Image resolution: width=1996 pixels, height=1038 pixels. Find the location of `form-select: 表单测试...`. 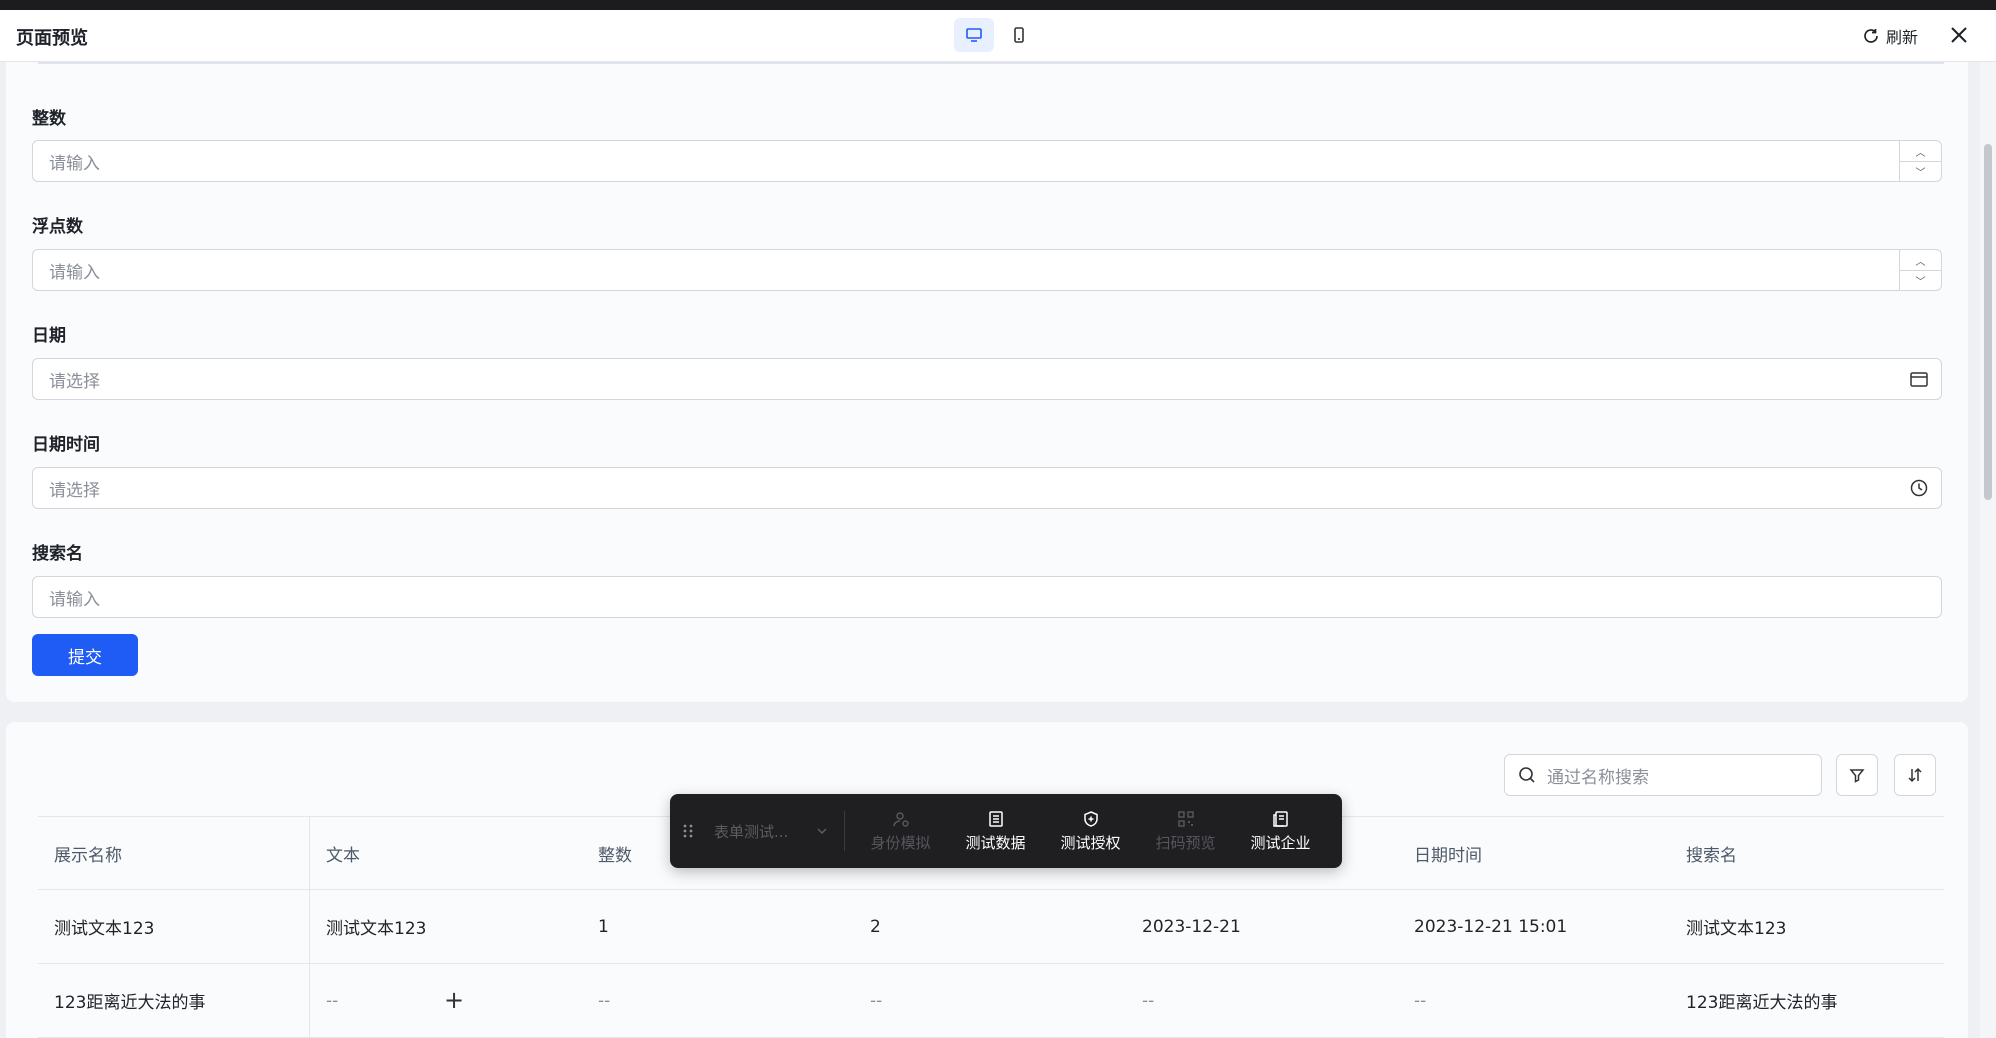

form-select: 表单测试... is located at coordinates (771, 831).